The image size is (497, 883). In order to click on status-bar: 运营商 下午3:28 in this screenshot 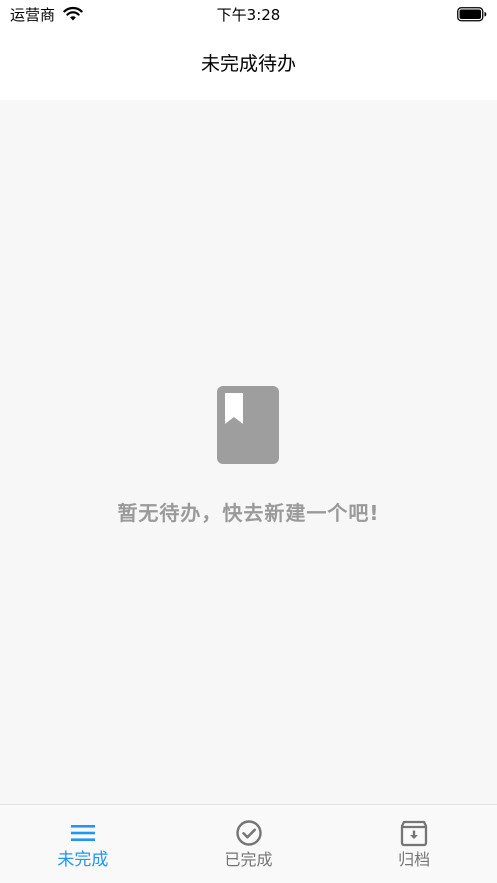, I will do `click(248, 15)`.